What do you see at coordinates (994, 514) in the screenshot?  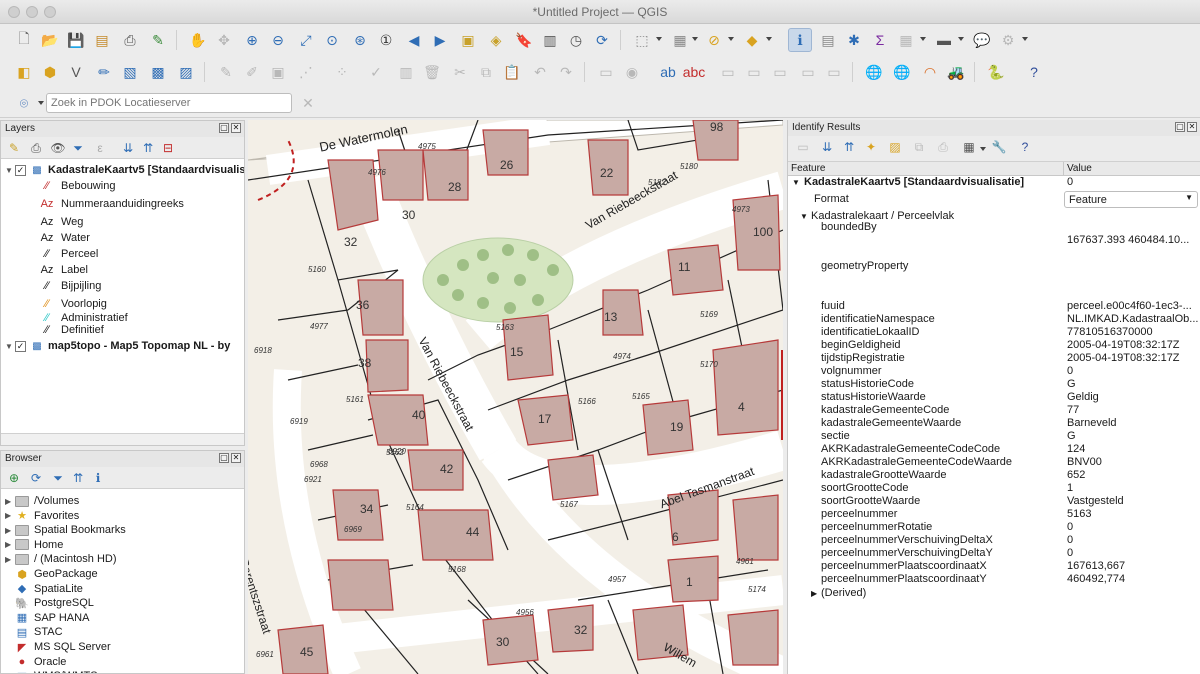 I see `identify-attribute-row: perceelnummer 5163` at bounding box center [994, 514].